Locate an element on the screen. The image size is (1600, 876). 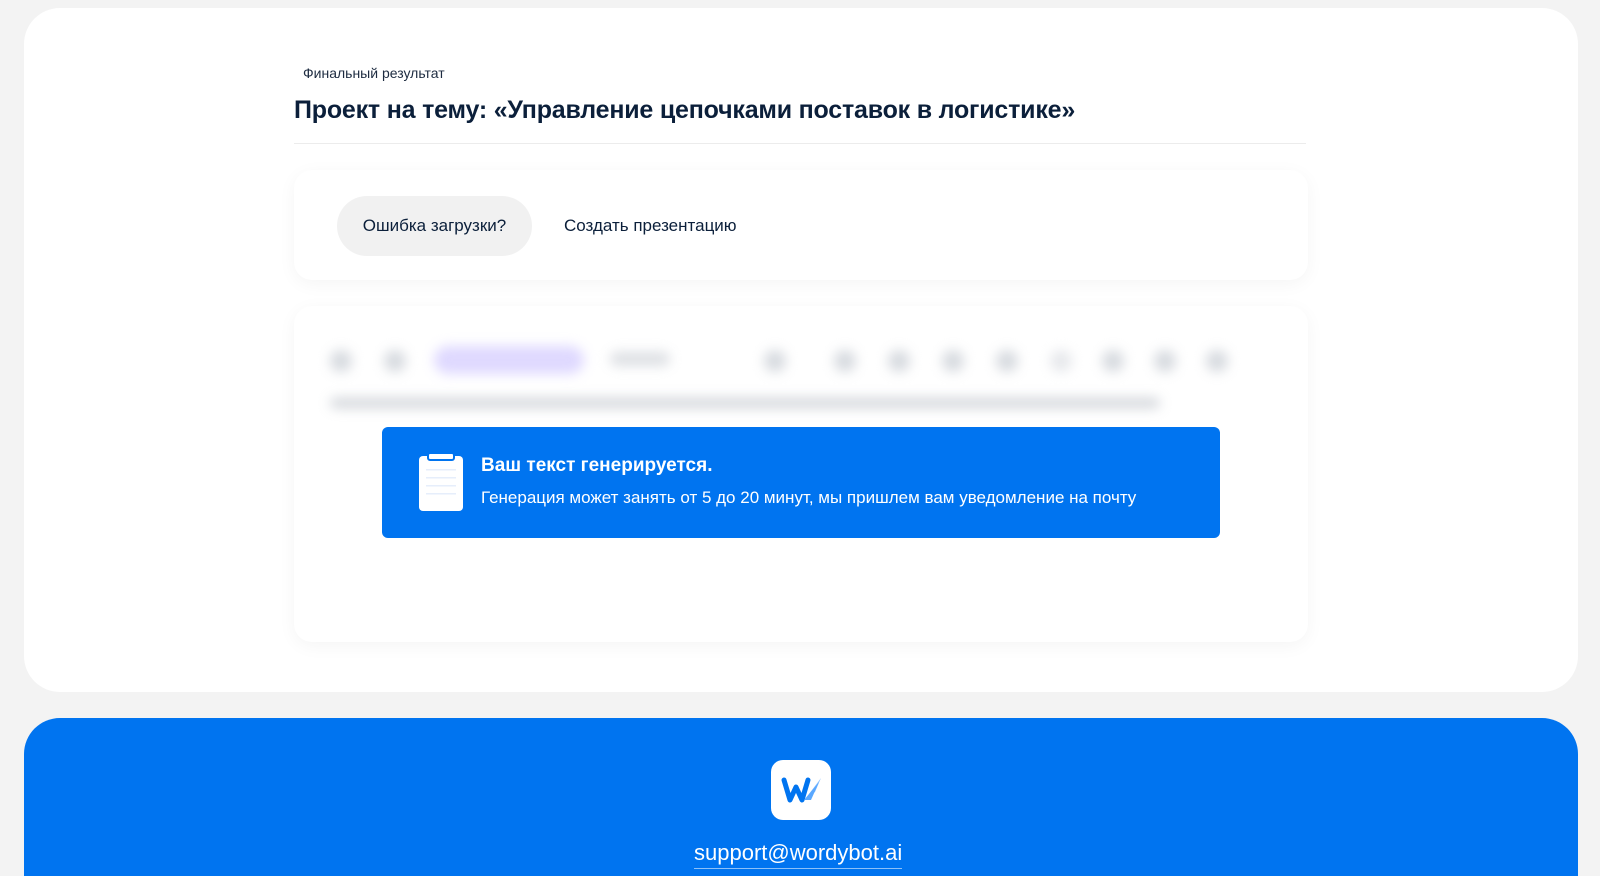
toolbar-bold-icon is located at coordinates (845, 361).